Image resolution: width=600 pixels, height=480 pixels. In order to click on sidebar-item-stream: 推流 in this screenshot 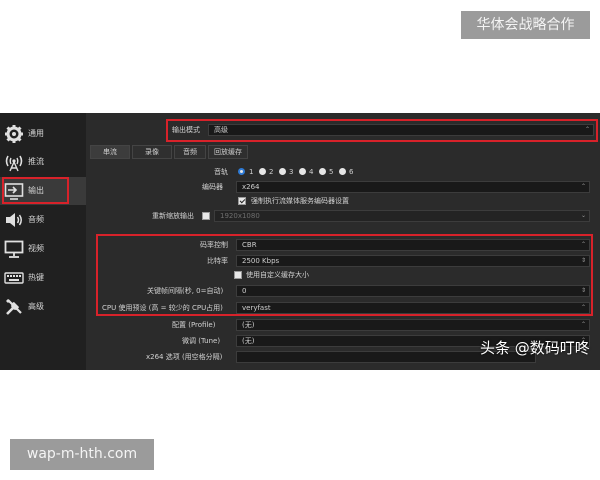, I will do `click(43, 162)`.